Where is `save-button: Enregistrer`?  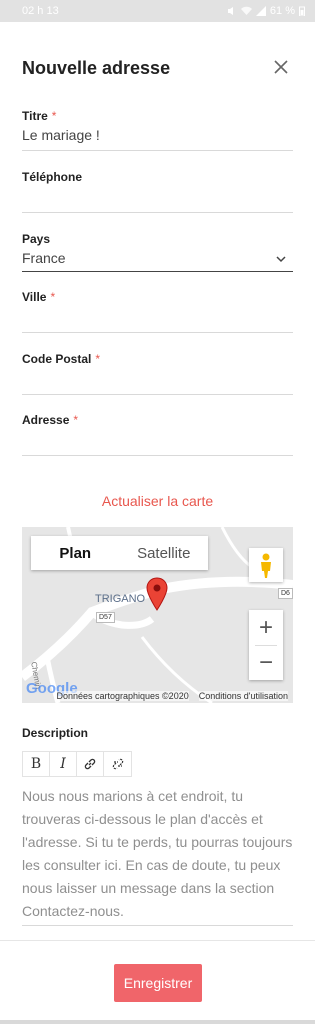 save-button: Enregistrer is located at coordinates (158, 983).